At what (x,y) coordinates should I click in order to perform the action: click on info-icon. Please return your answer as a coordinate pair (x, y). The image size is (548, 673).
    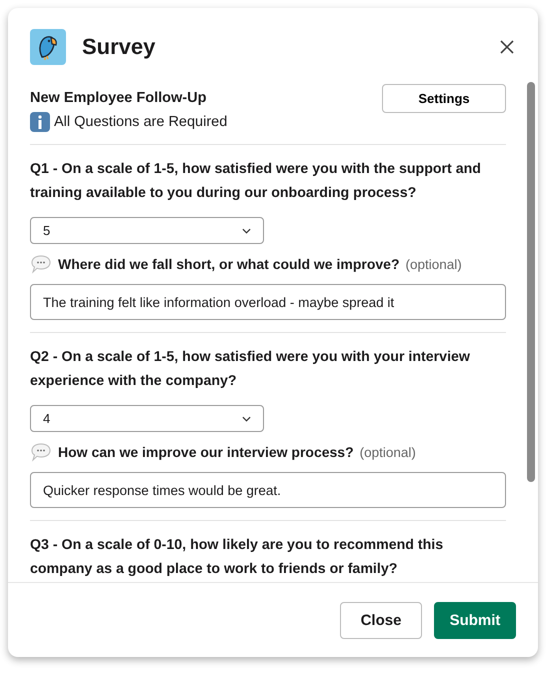
    Looking at the image, I should click on (40, 122).